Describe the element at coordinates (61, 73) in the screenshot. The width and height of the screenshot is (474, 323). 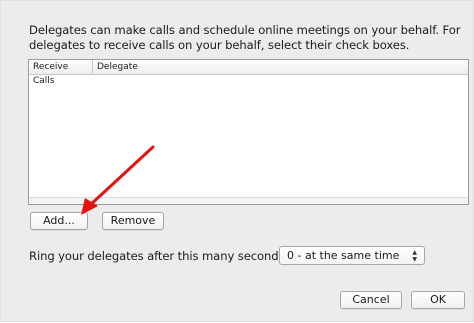
I see `column-header-receive-calls: Receive Calls` at that location.